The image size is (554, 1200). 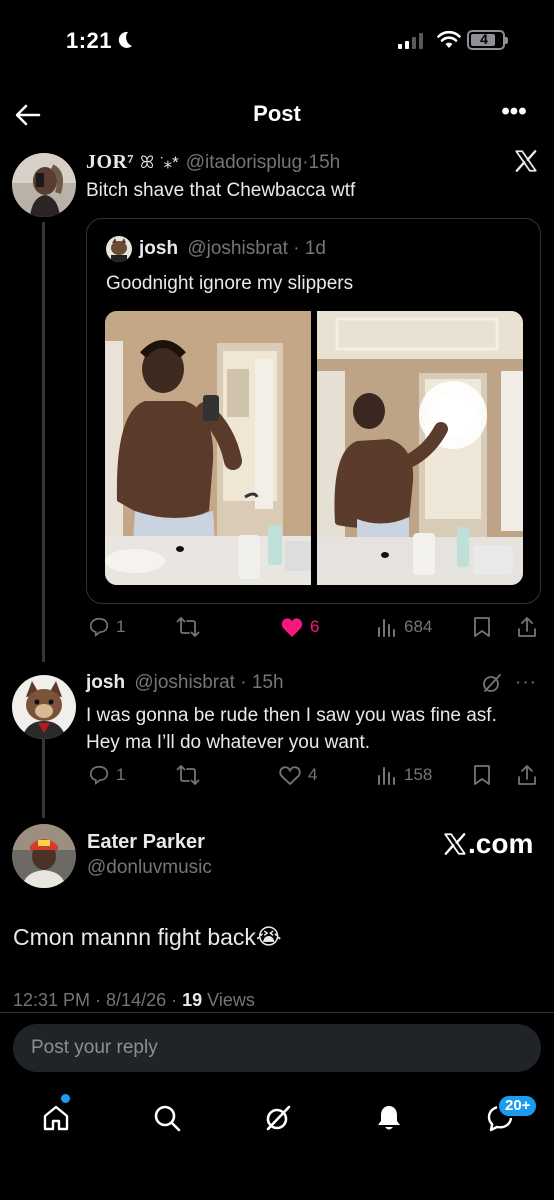 What do you see at coordinates (418, 626) in the screenshot?
I see `views-count: 684` at bounding box center [418, 626].